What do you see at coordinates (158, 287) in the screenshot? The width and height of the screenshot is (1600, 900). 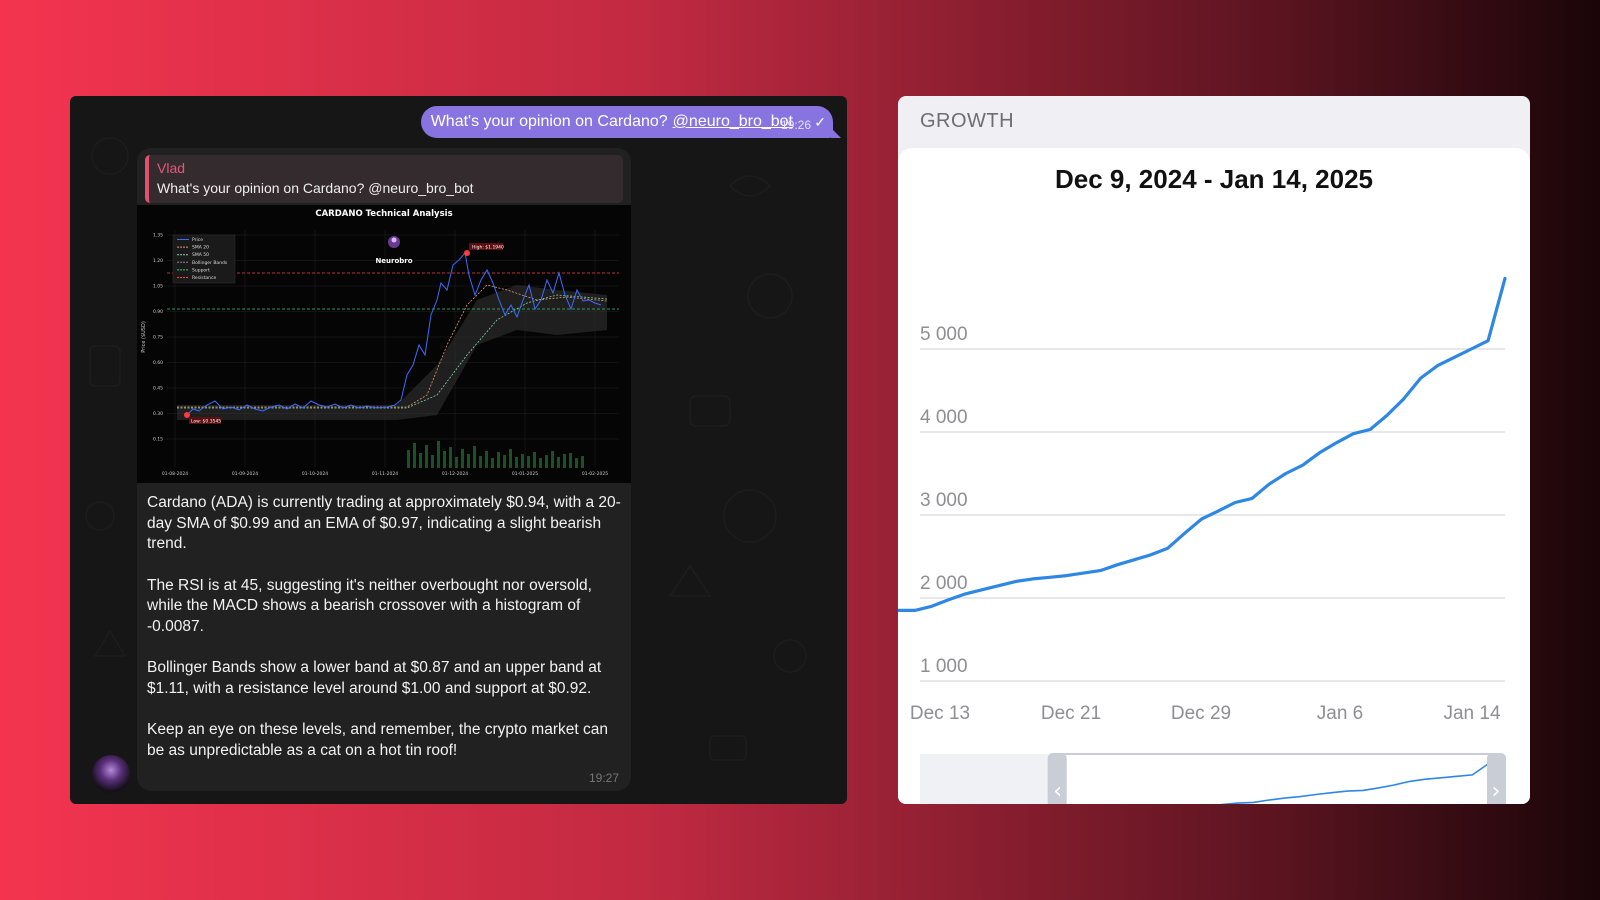 I see `ta-y-tick: 1.05` at bounding box center [158, 287].